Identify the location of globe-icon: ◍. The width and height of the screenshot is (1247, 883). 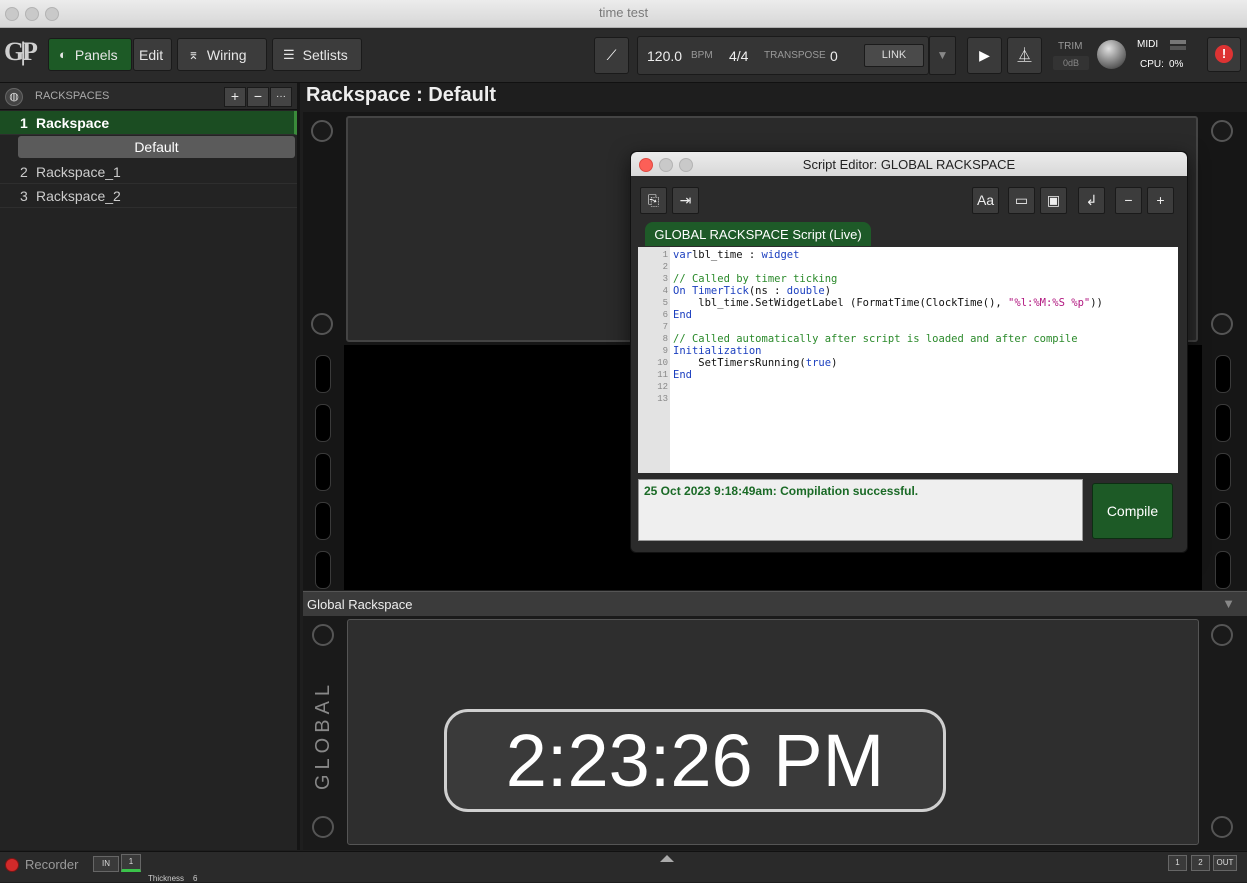
(14, 97).